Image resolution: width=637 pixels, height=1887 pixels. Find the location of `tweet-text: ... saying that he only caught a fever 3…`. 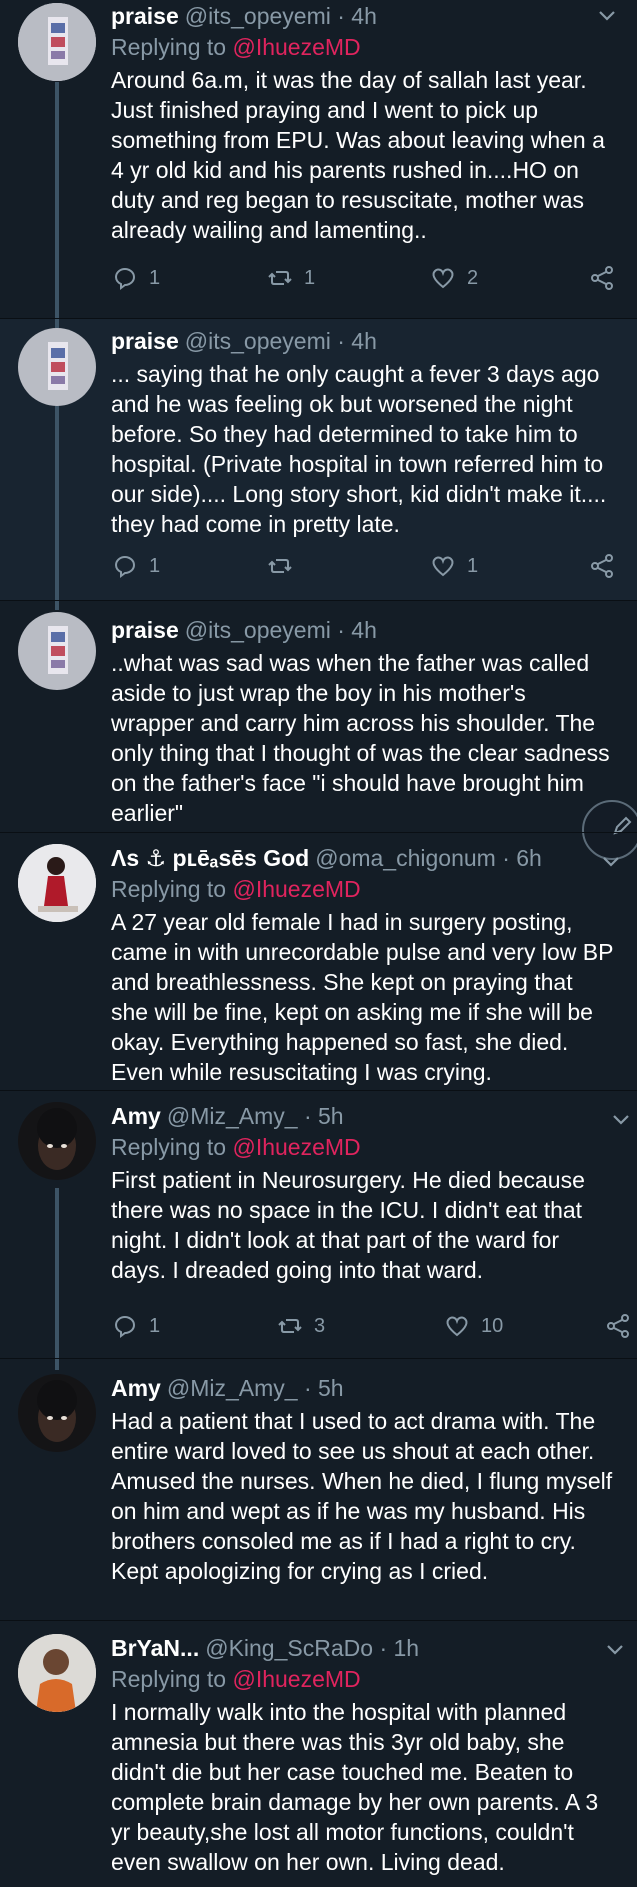

tweet-text: ... saying that he only caught a fever 3… is located at coordinates (359, 449).